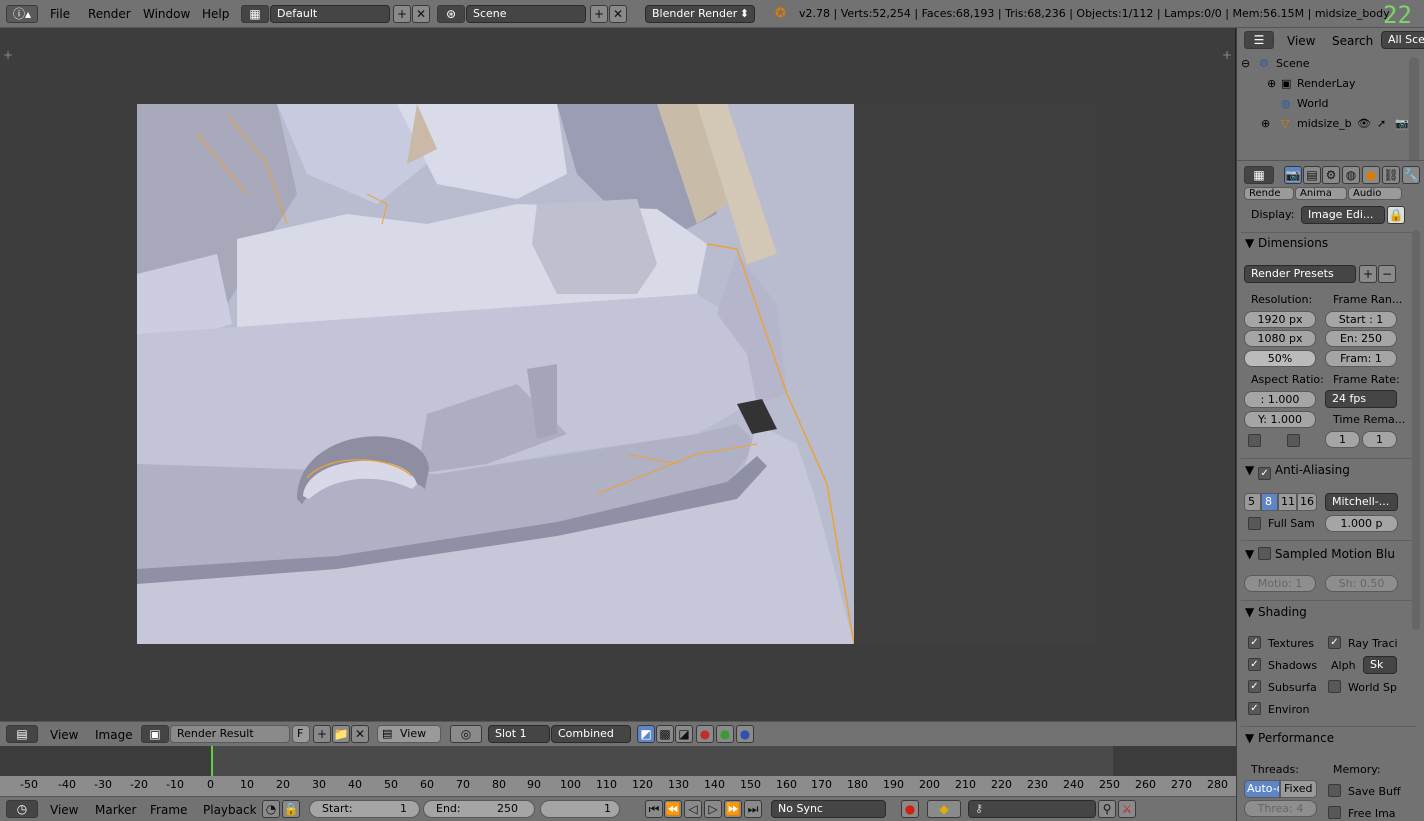 The height and width of the screenshot is (821, 1424). What do you see at coordinates (109, 14) in the screenshot?
I see `menu-render: Render` at bounding box center [109, 14].